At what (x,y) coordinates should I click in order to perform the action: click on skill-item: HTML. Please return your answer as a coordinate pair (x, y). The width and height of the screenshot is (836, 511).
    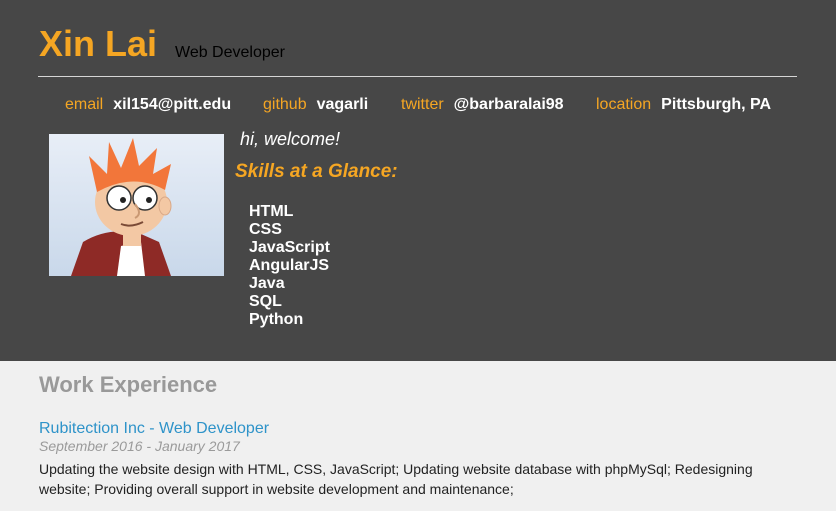
    Looking at the image, I should click on (271, 211).